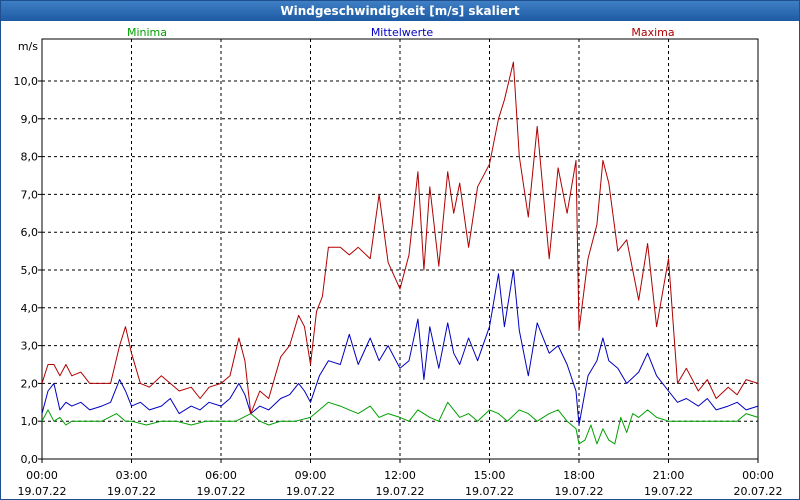  Describe the element at coordinates (26, 81) in the screenshot. I see `y-tick-label: 10,0` at that location.